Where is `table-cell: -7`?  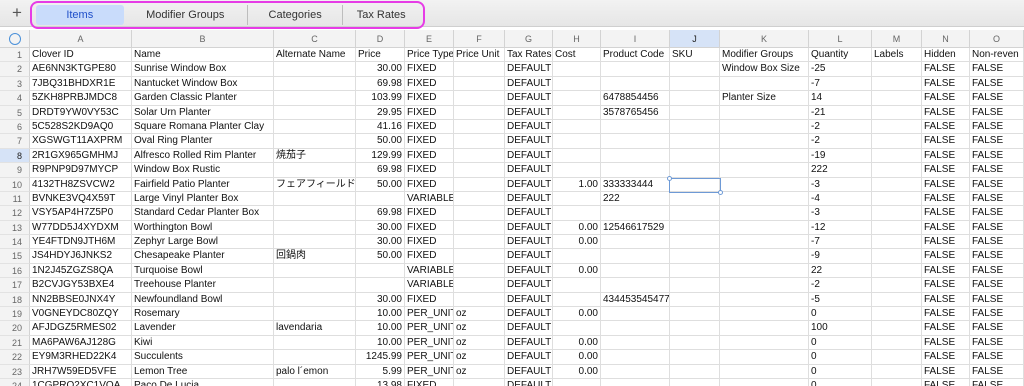 table-cell: -7 is located at coordinates (840, 84).